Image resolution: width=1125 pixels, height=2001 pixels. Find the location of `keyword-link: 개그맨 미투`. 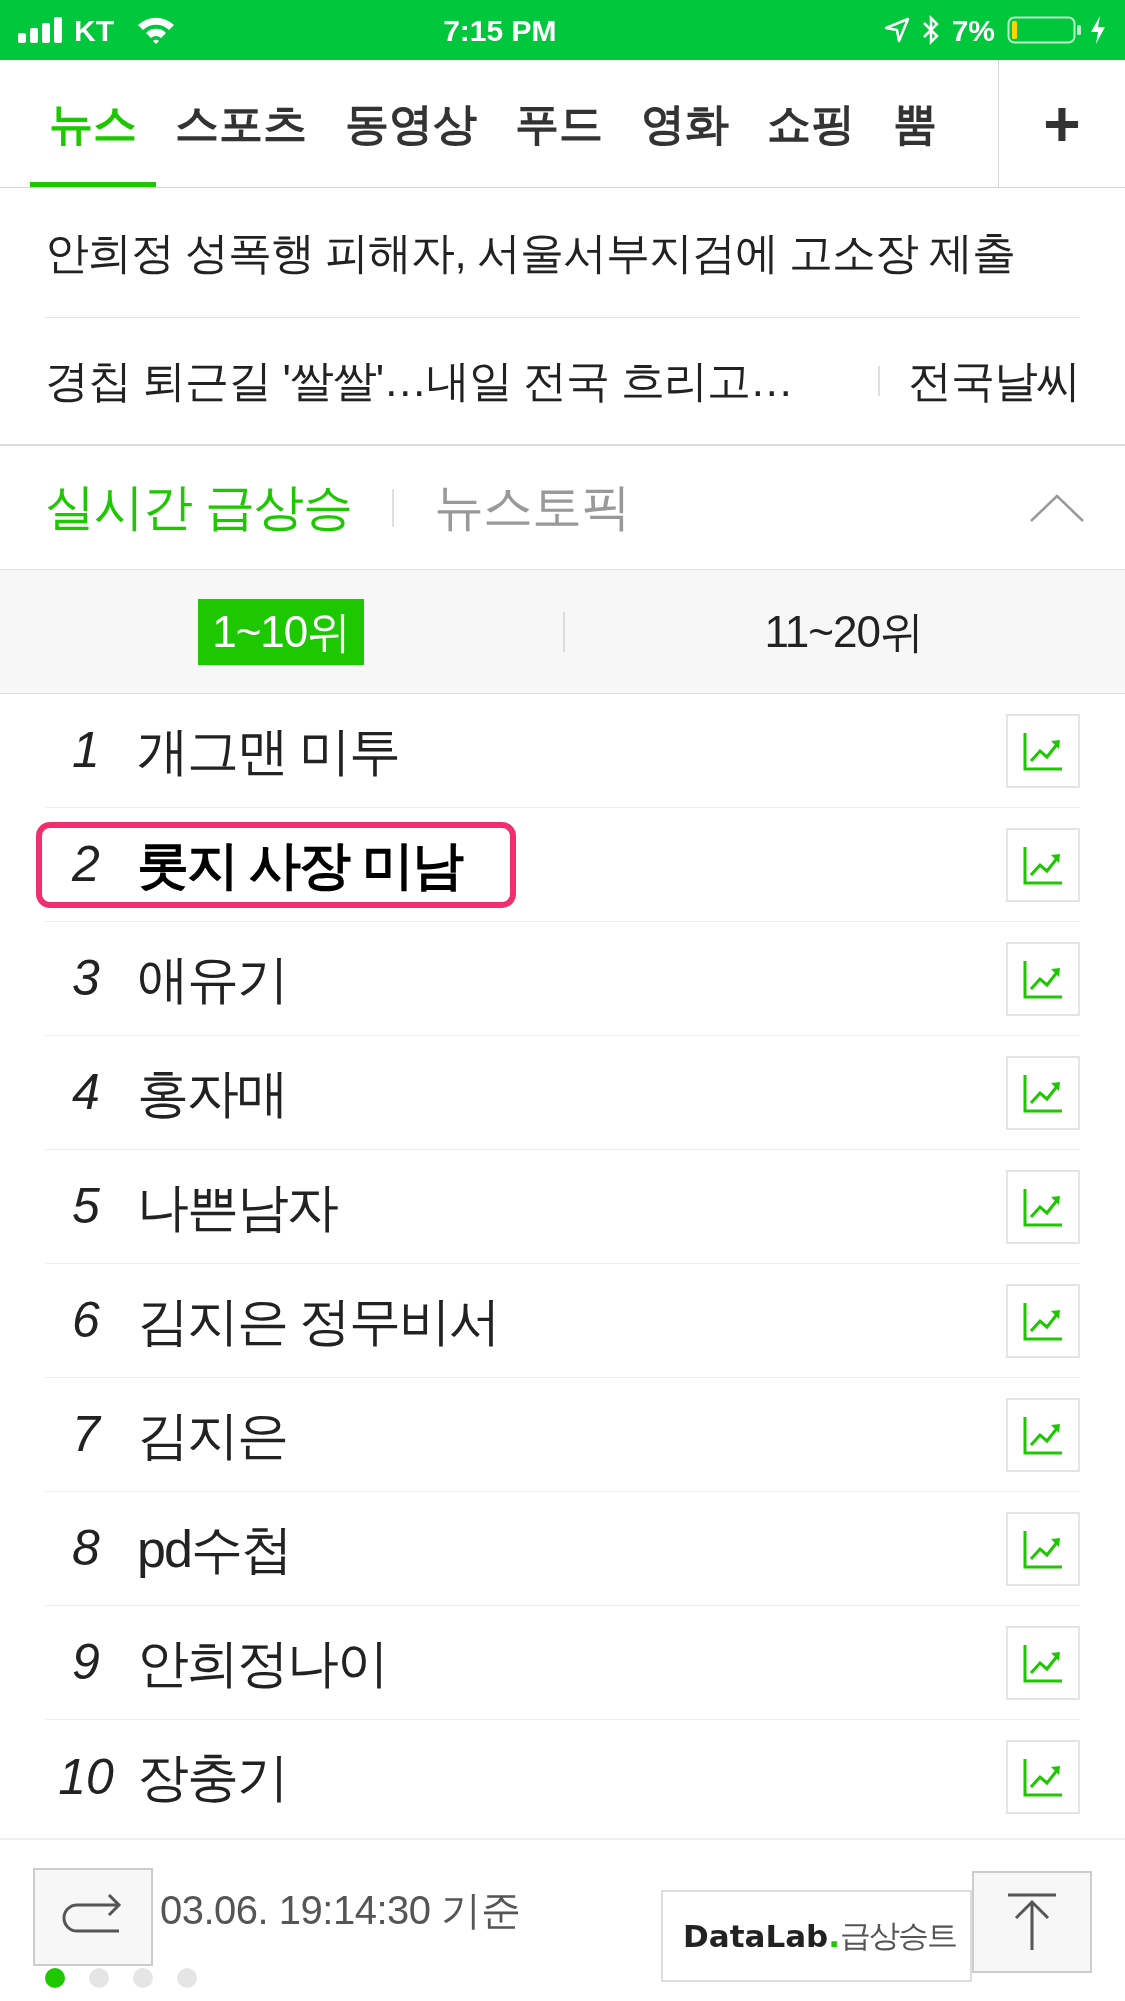

keyword-link: 개그맨 미투 is located at coordinates (268, 750).